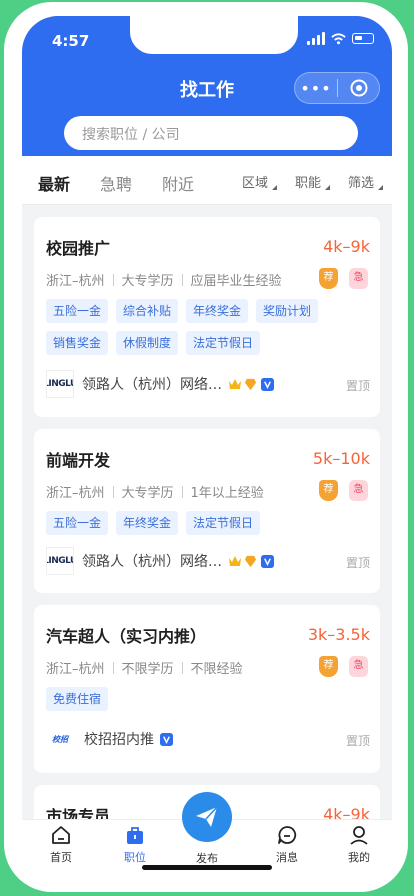 The image size is (414, 896). What do you see at coordinates (78, 248) in the screenshot?
I see `job-title: 校园推广` at bounding box center [78, 248].